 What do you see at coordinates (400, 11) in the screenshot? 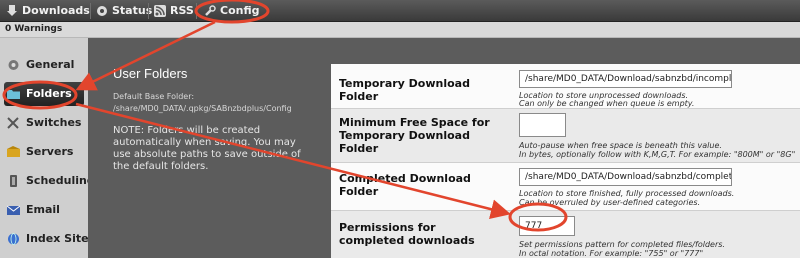
I see `top-nav-bar: Downloads Status RSS Config` at bounding box center [400, 11].